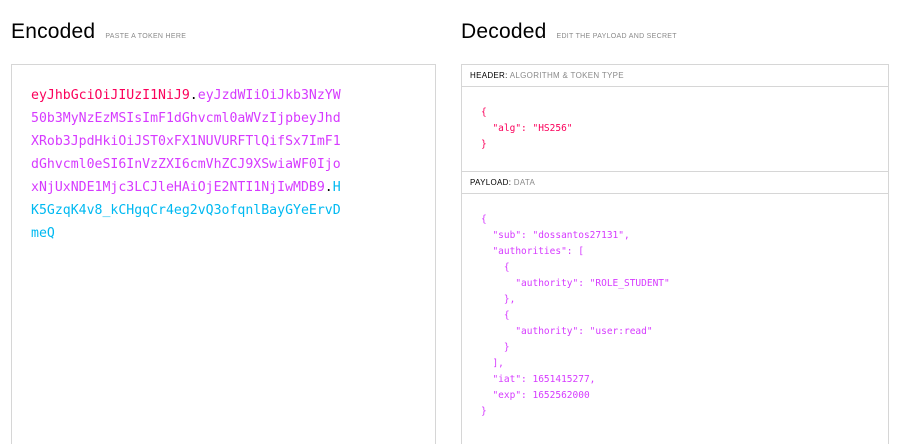 The image size is (914, 444). Describe the element at coordinates (684, 284) in the screenshot. I see `payload-json-line: "authority": "ROLE_STUDENT"` at that location.